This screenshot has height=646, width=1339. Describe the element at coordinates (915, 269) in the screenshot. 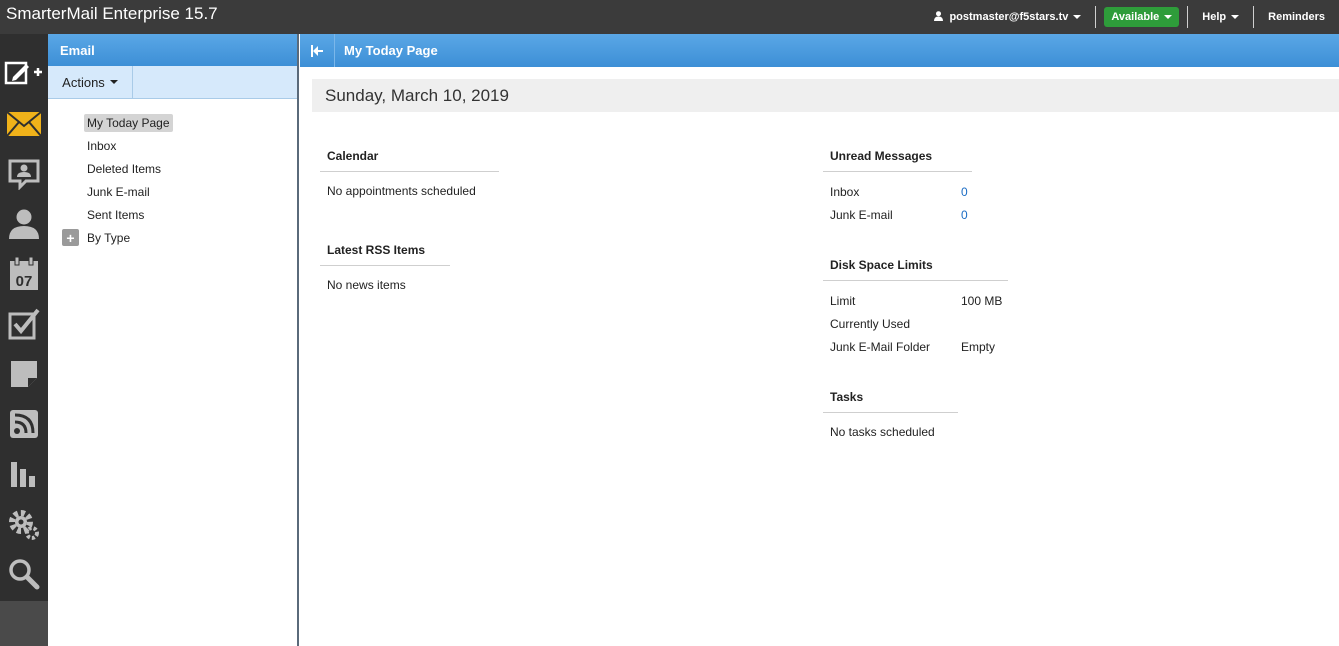

I see `disk-title: Disk Space Limits` at that location.